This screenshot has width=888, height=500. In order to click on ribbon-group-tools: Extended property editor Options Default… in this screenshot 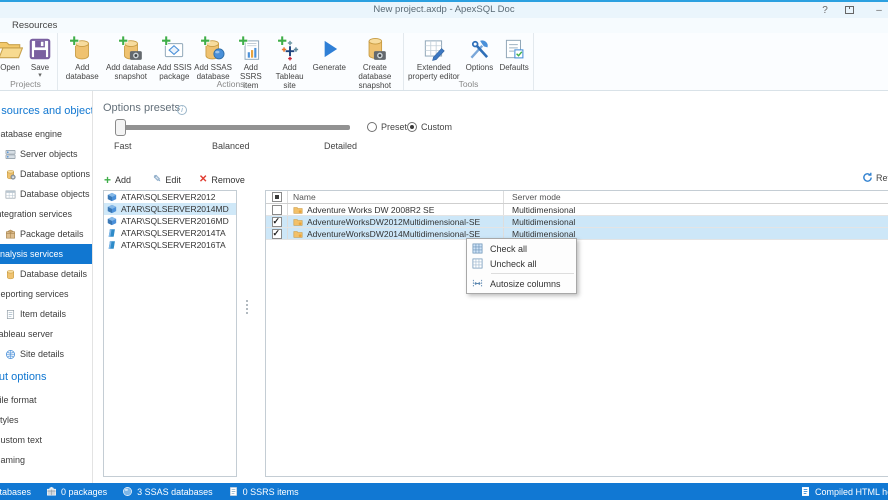, I will do `click(469, 61)`.